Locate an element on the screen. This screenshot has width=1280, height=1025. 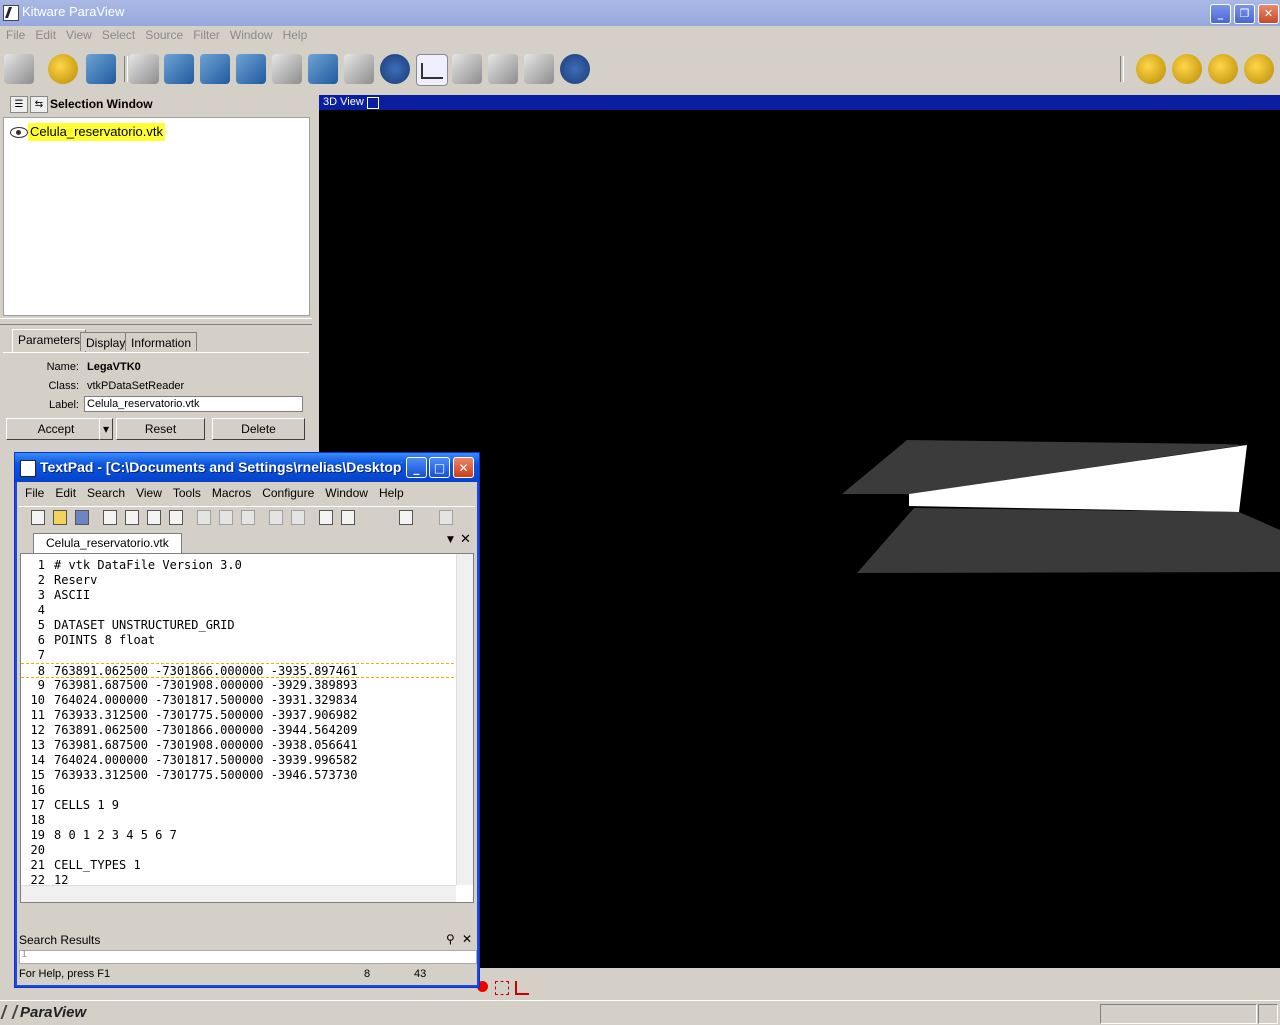
open-folder-icon is located at coordinates (60, 517).